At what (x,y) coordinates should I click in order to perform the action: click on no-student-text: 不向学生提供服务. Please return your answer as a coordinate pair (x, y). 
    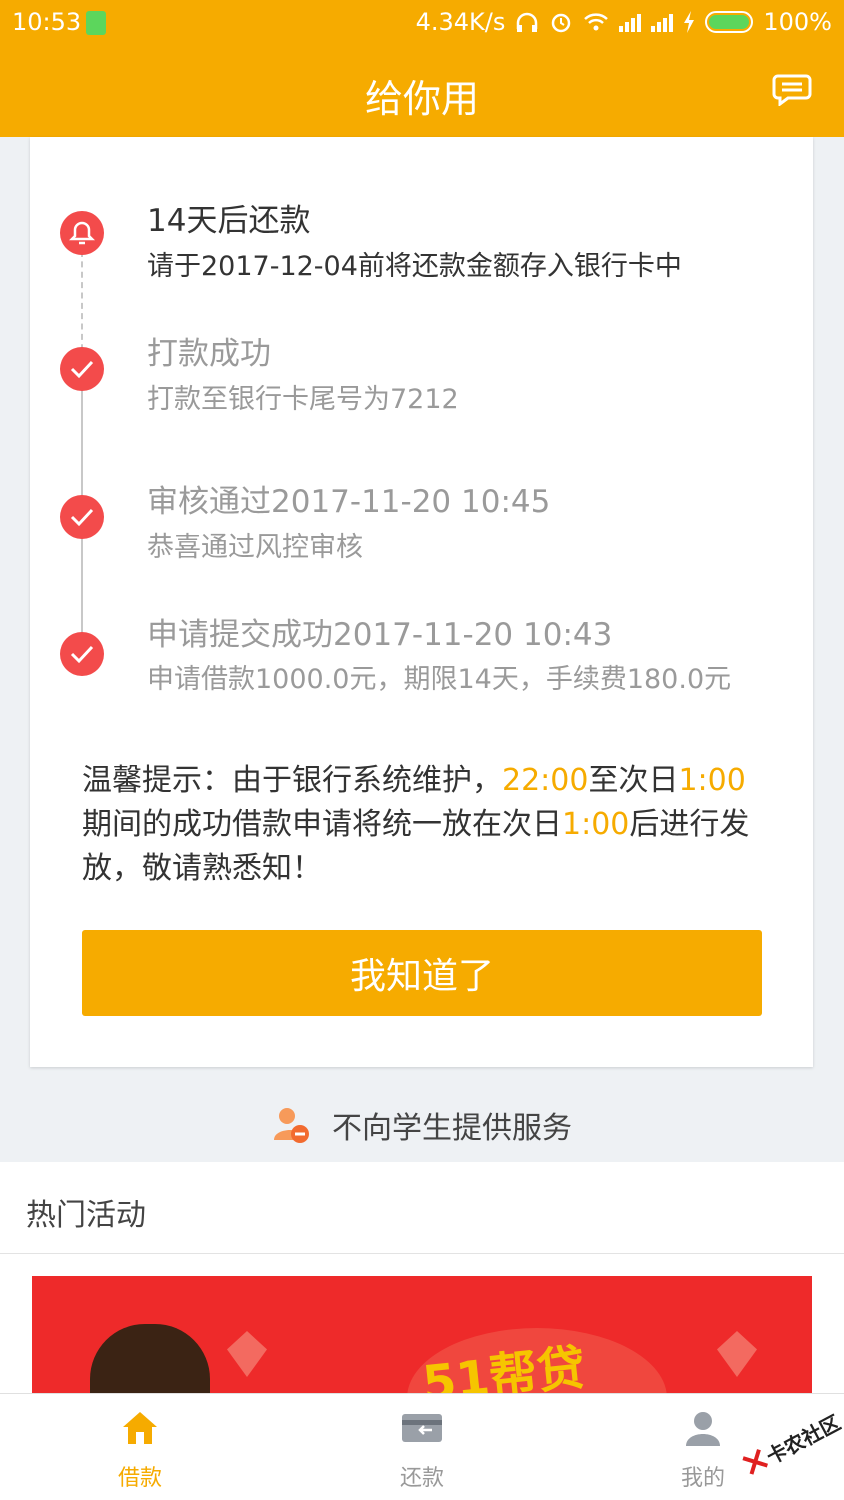
    Looking at the image, I should click on (452, 1128).